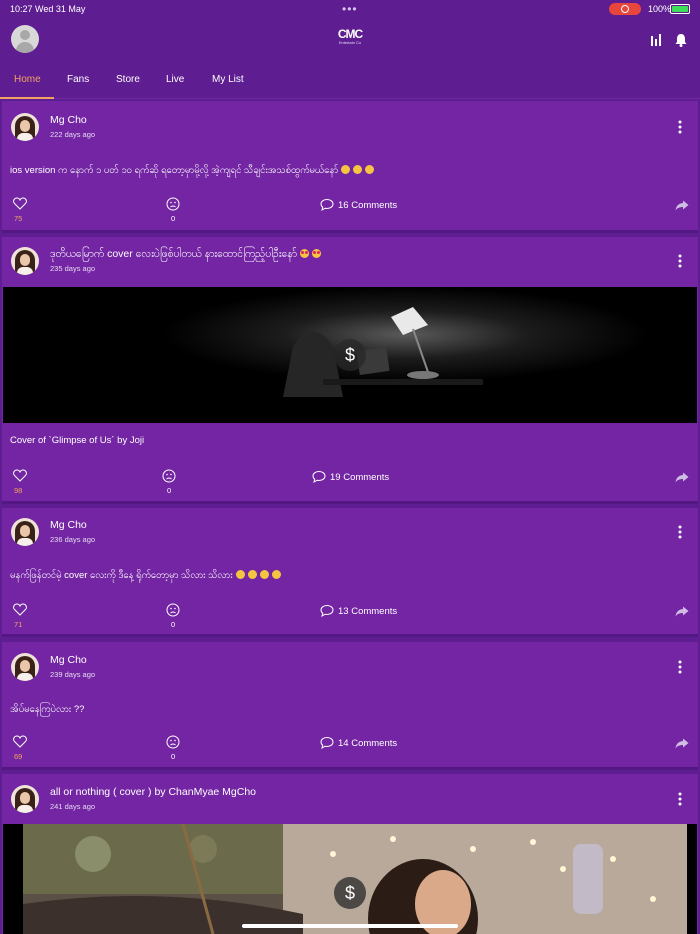 This screenshot has height=934, width=700. Describe the element at coordinates (27, 79) in the screenshot. I see `tab-home: Home` at that location.